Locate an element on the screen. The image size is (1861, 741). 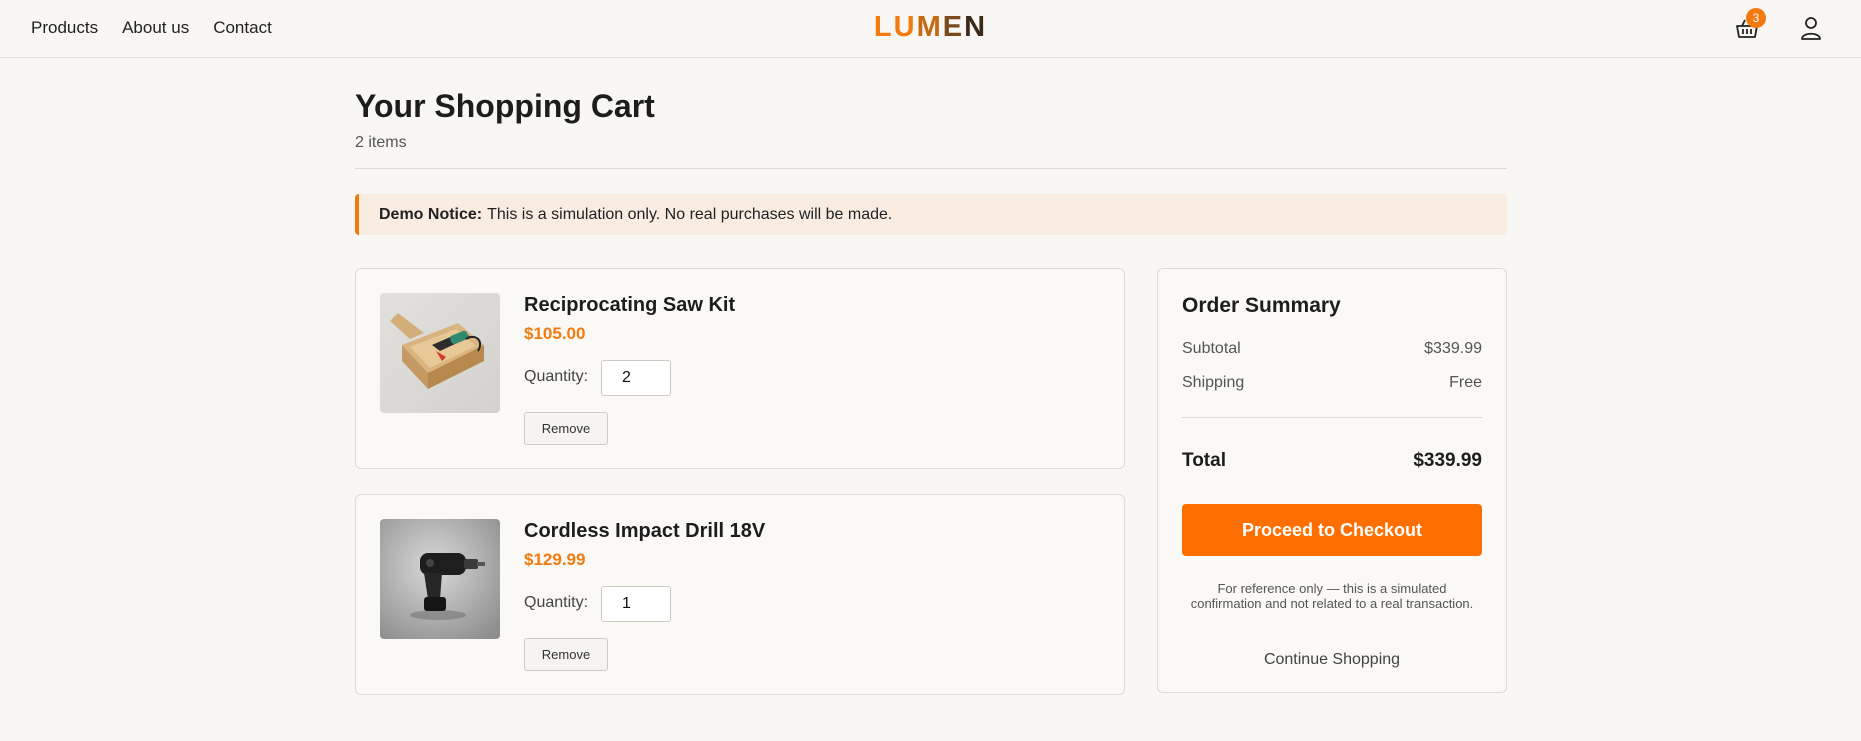
item-name: Reciprocating Saw Kit is located at coordinates (629, 305).